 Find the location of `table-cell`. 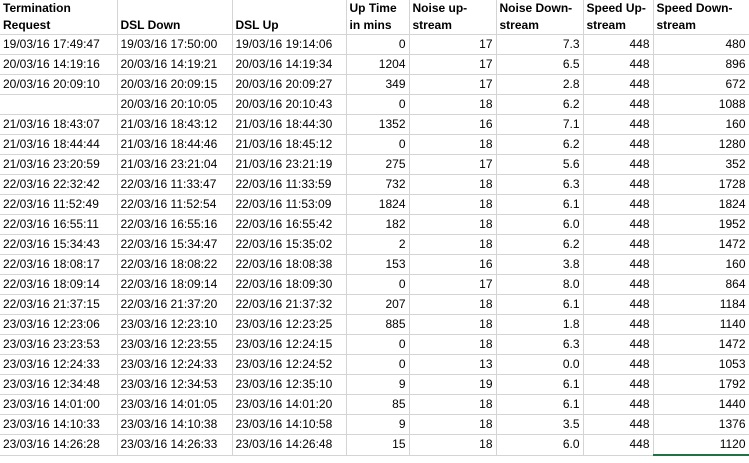

table-cell is located at coordinates (59, 104).